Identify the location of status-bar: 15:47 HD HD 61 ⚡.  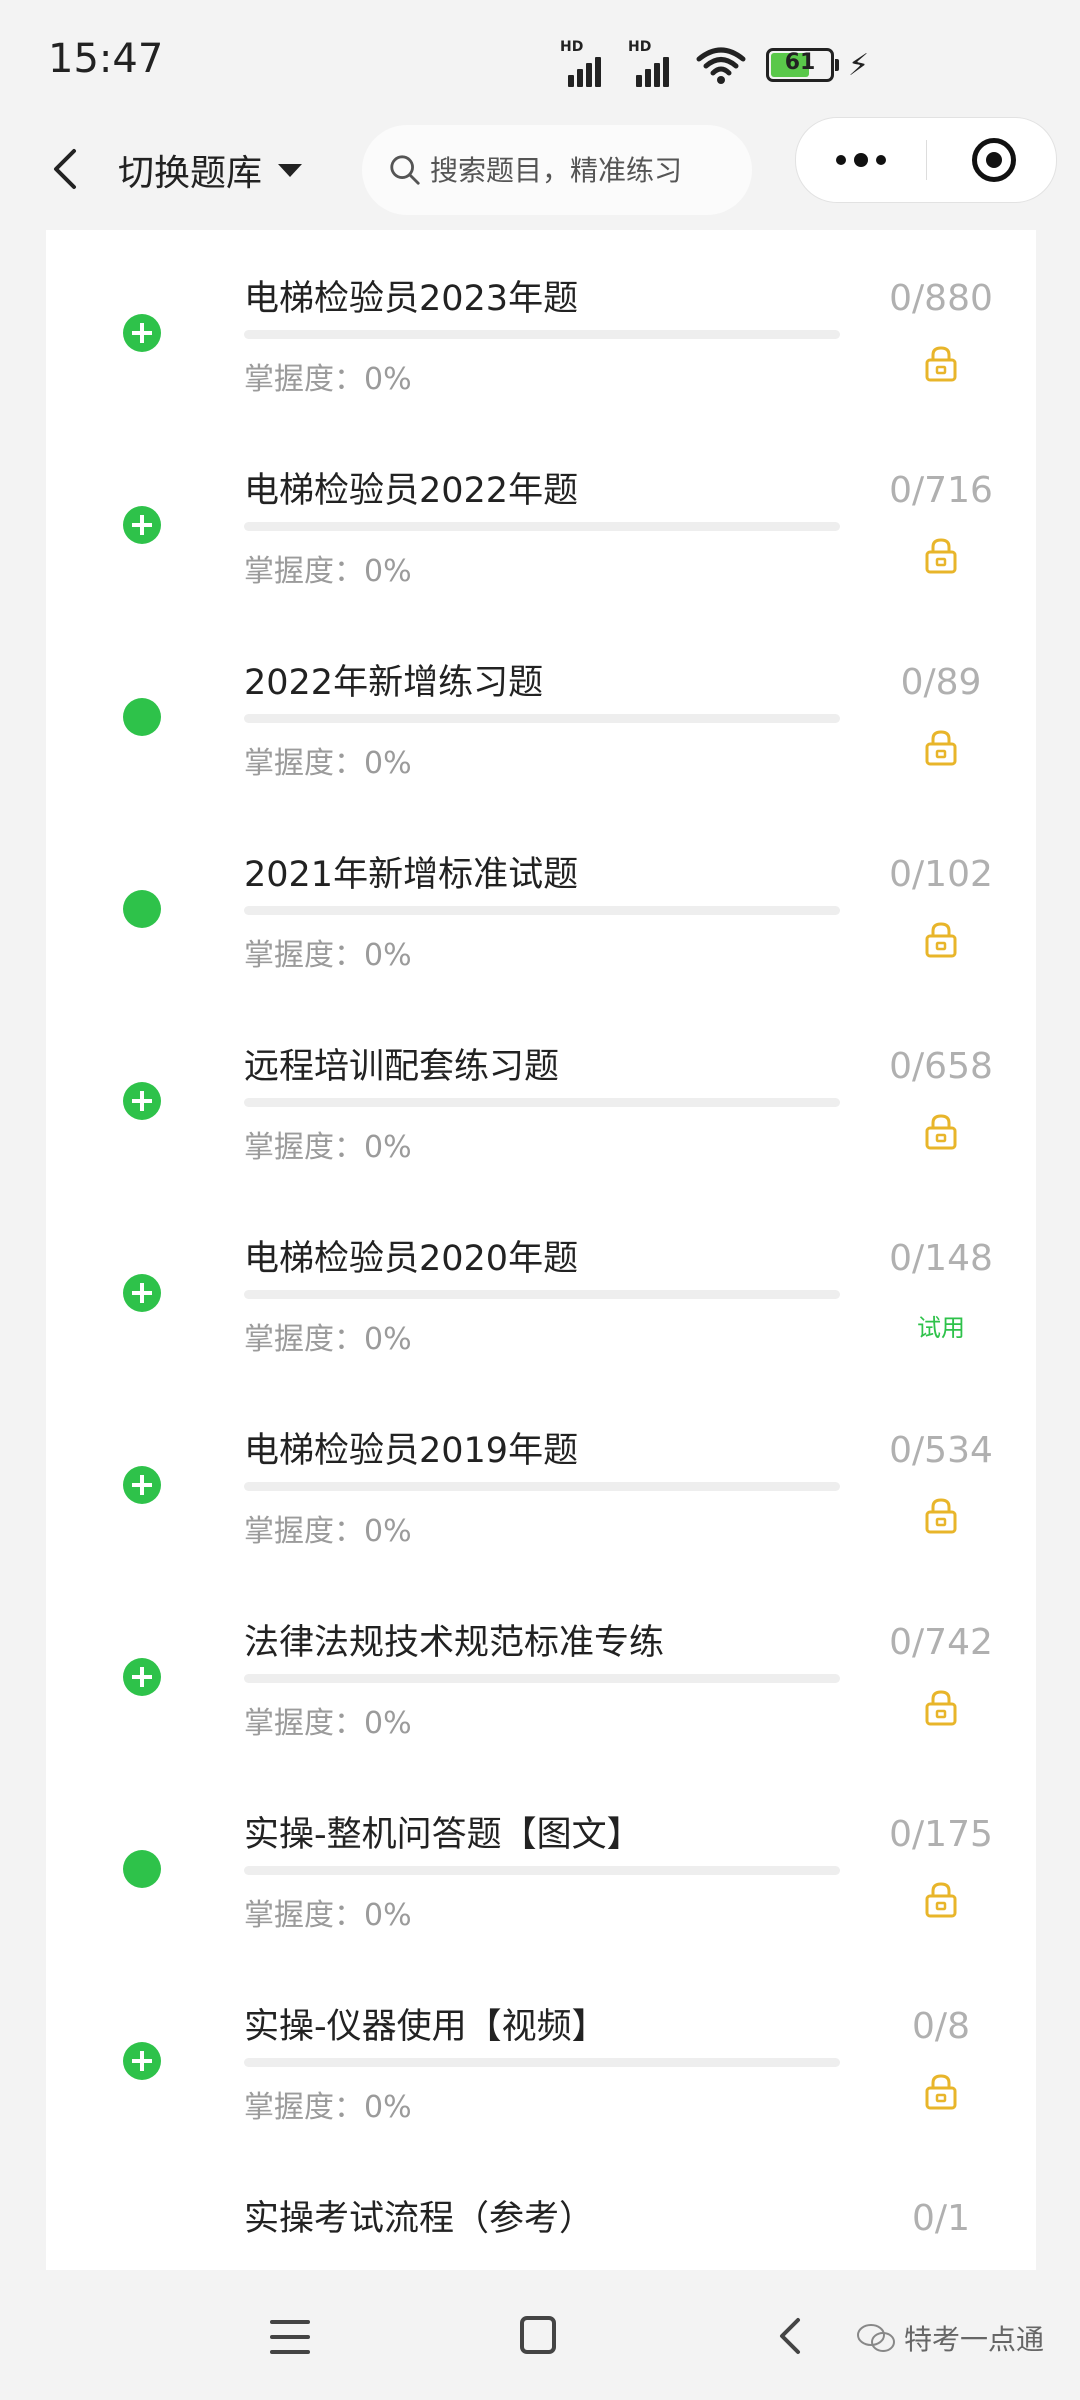
(540, 60).